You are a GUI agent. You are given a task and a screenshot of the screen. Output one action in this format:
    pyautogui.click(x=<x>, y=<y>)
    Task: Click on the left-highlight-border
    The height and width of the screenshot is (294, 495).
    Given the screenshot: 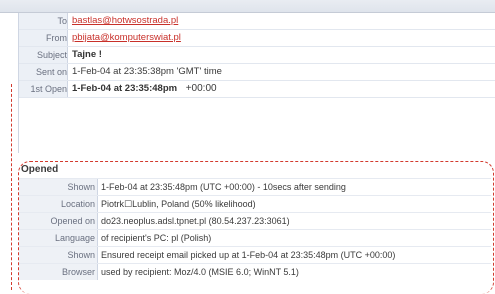 What is the action you would take?
    pyautogui.click(x=11, y=187)
    